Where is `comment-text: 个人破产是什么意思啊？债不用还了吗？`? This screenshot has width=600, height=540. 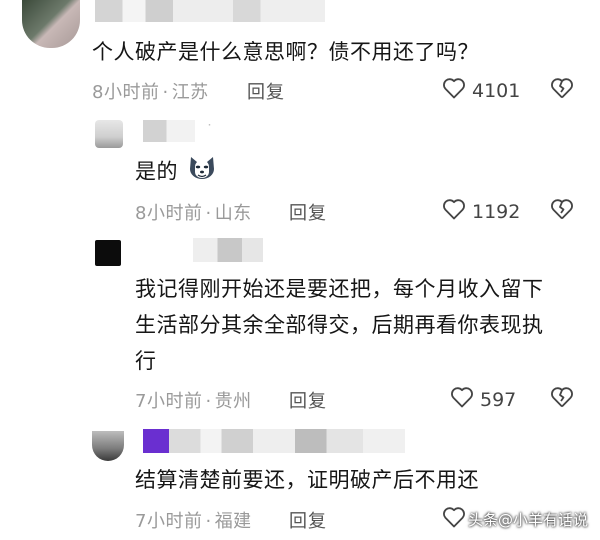 comment-text: 个人破产是什么意思啊？债不用还了吗？ is located at coordinates (285, 52).